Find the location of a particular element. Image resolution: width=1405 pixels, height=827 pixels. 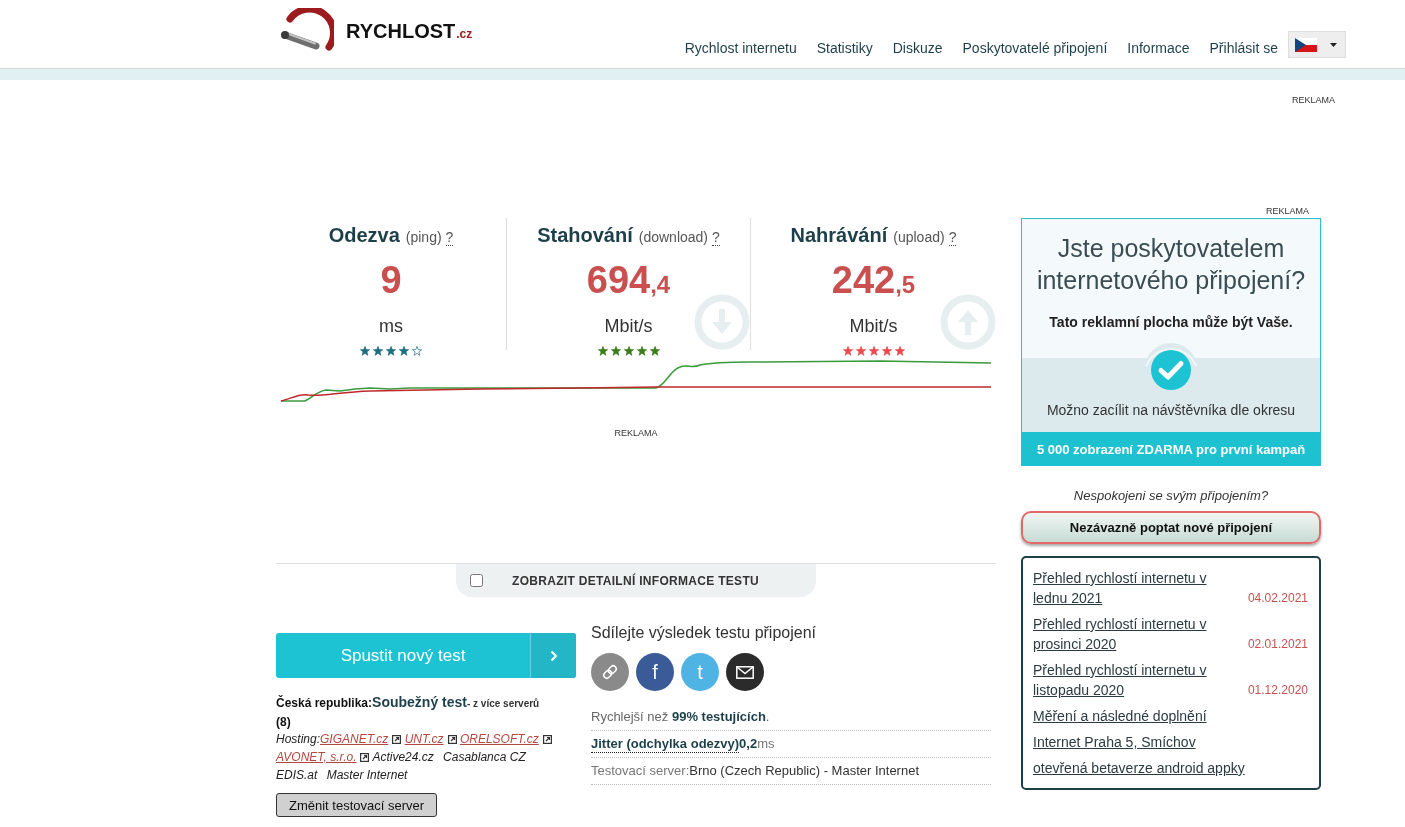

news-link: Přehled rychlostí internetu v lednu 2021 is located at coordinates (1136, 588).